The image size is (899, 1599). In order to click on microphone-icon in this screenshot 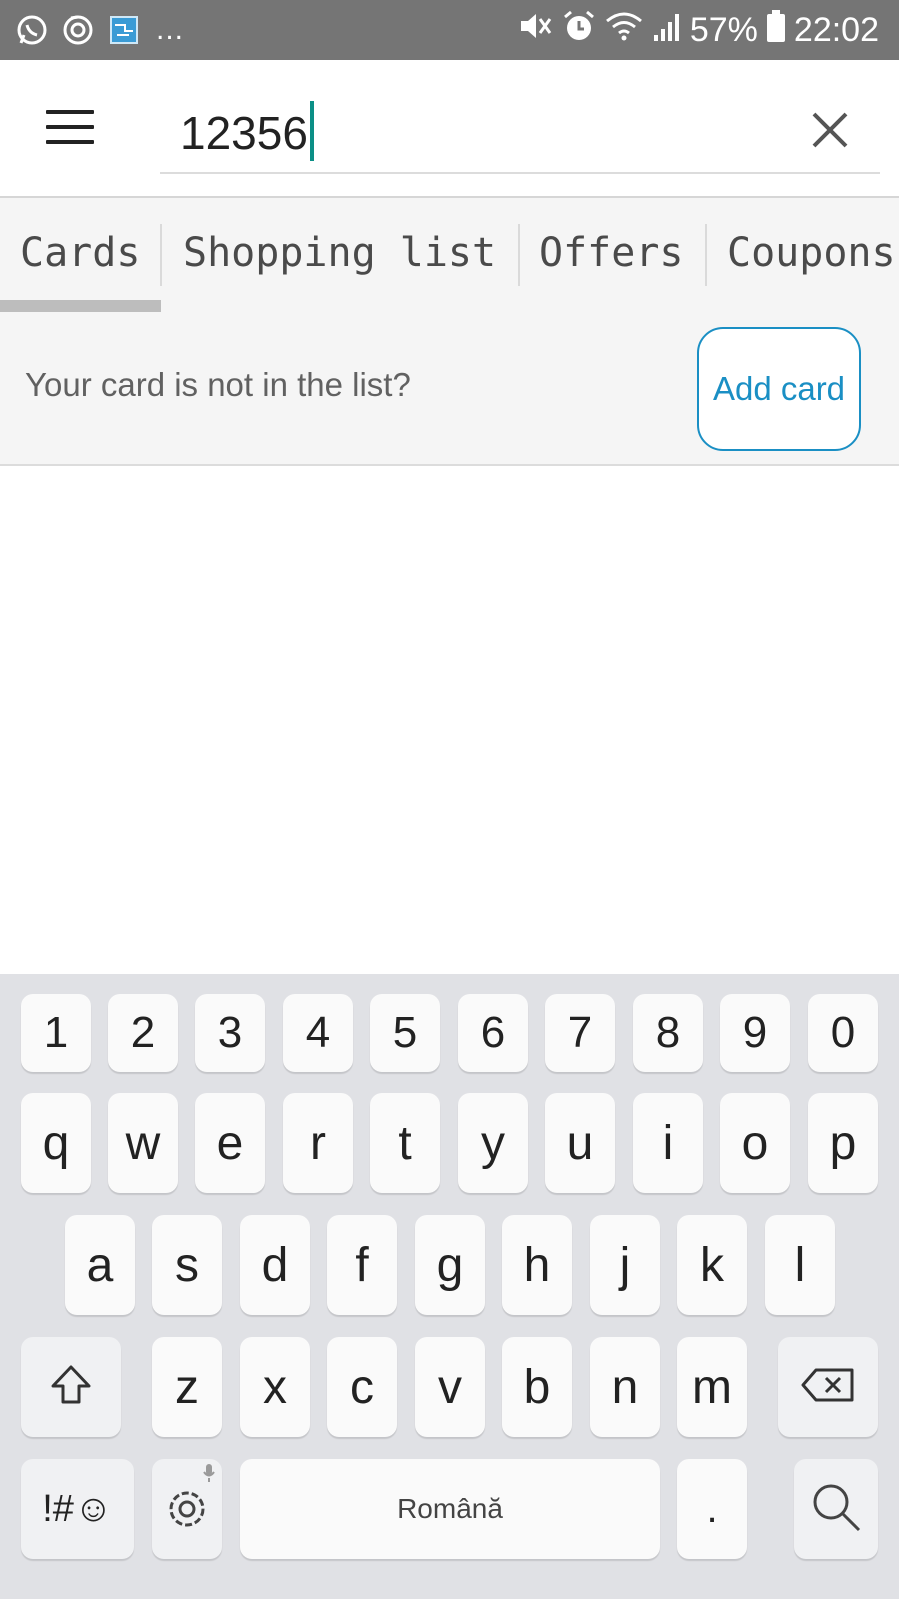, I will do `click(209, 1475)`.